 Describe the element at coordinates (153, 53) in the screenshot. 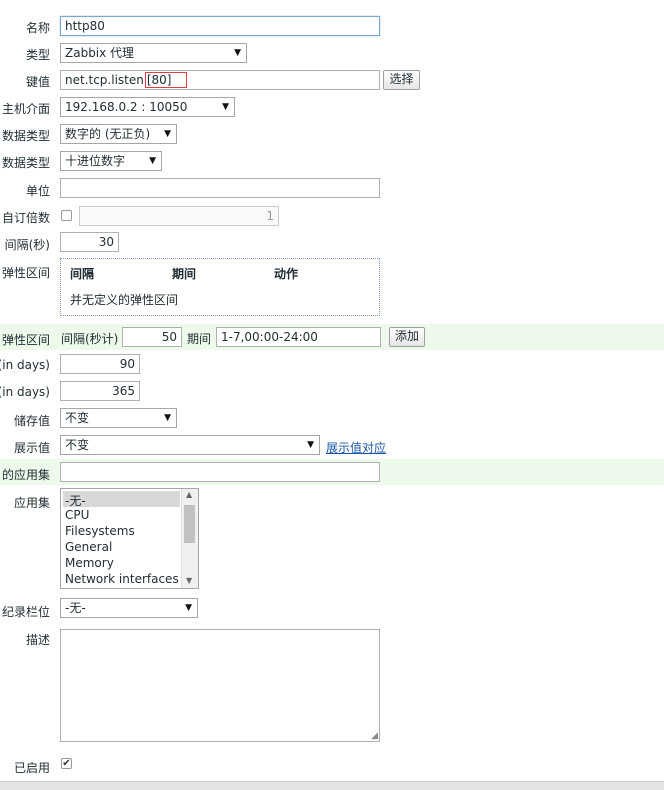

I see `type-select: Zabbix 代理 ▼` at that location.